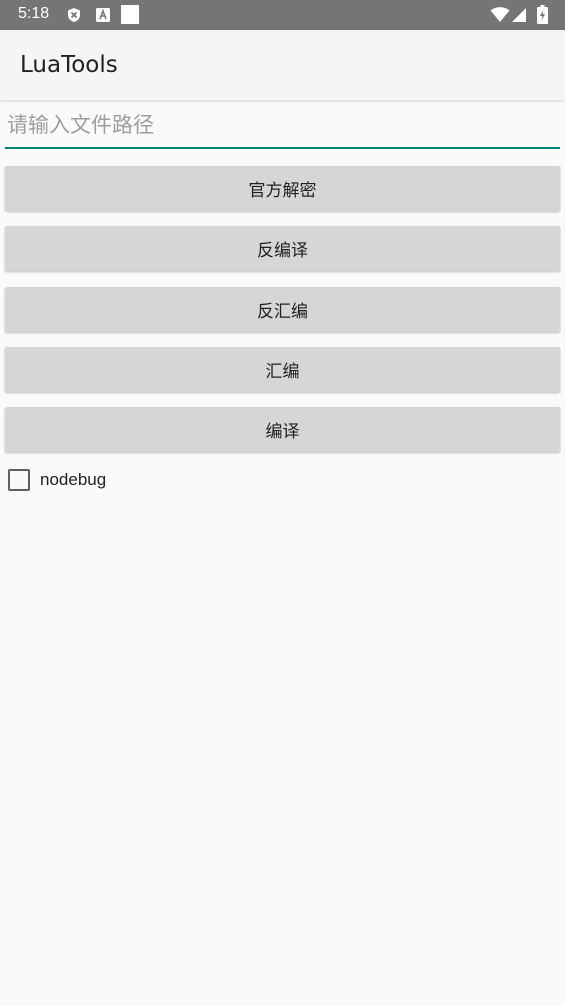  What do you see at coordinates (103, 15) in the screenshot?
I see `a-box-icon` at bounding box center [103, 15].